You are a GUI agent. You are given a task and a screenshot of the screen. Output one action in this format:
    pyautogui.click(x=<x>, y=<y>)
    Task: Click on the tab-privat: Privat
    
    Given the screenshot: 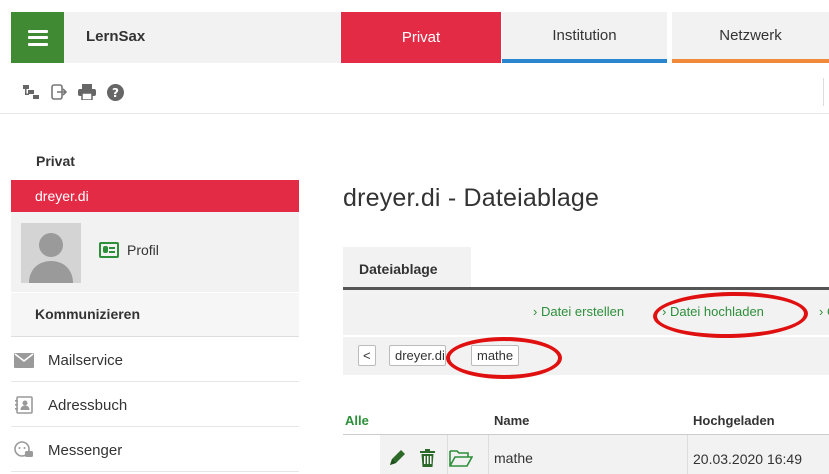 What is the action you would take?
    pyautogui.click(x=421, y=37)
    